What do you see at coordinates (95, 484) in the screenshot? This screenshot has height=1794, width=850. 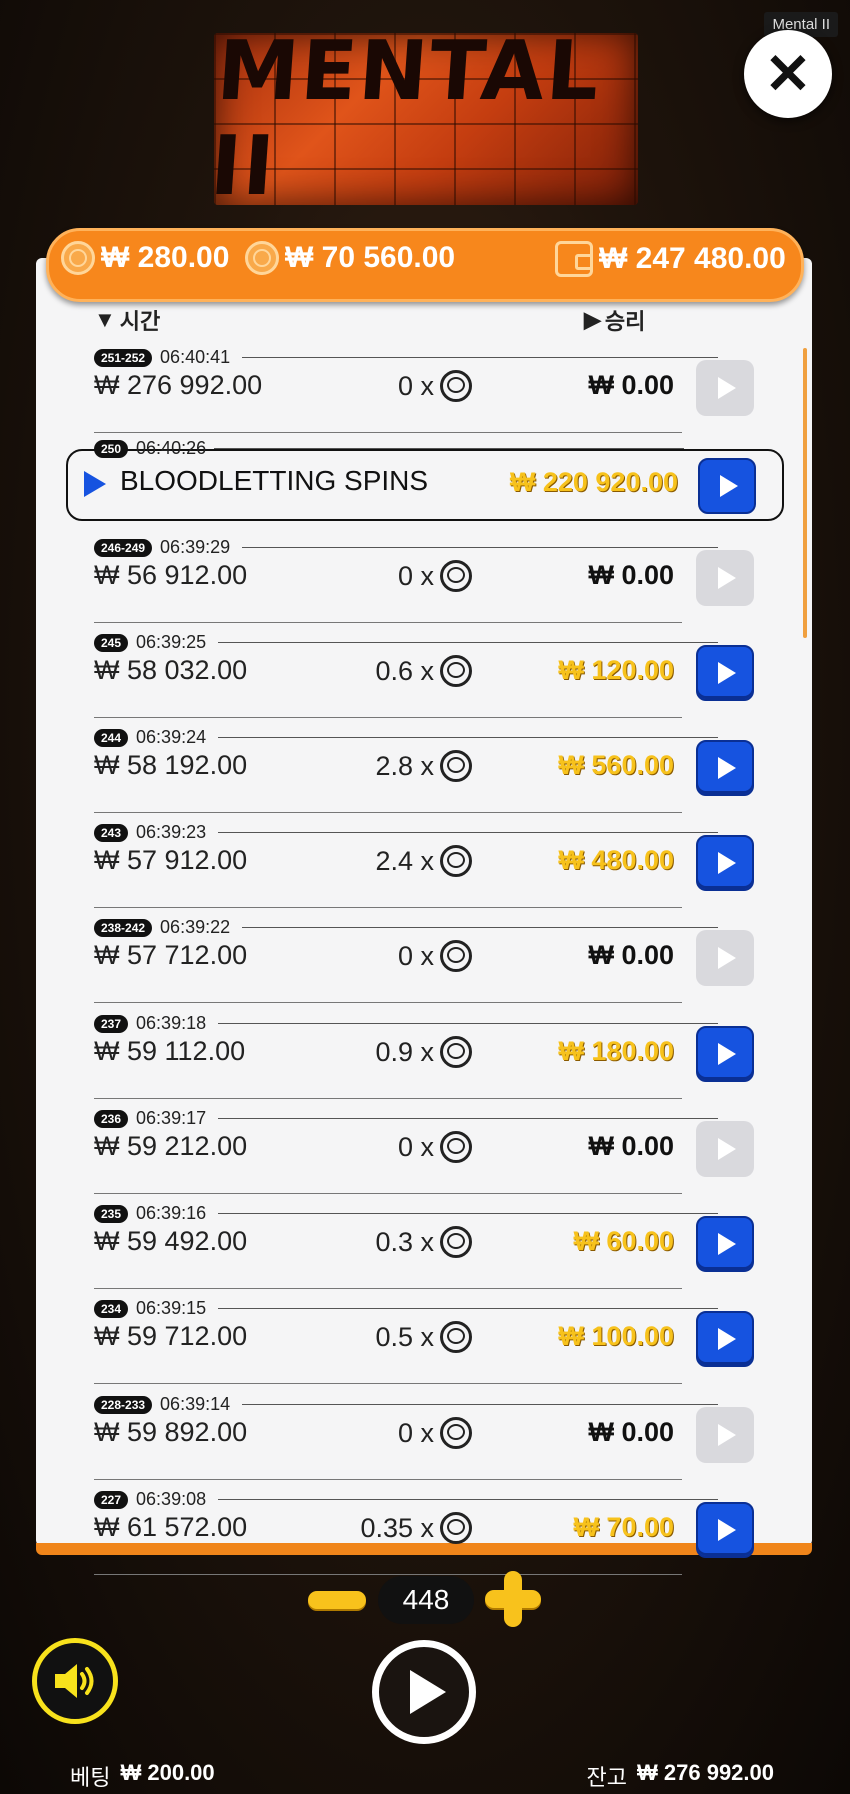 I see `bonus-play-icon` at bounding box center [95, 484].